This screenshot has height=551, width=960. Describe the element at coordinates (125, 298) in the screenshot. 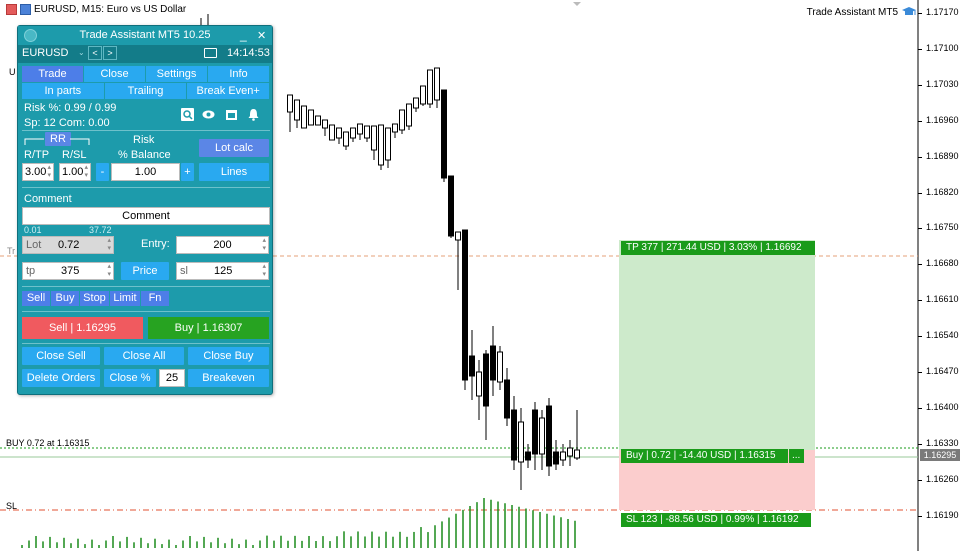

I see `order-type-limit: Limit` at that location.